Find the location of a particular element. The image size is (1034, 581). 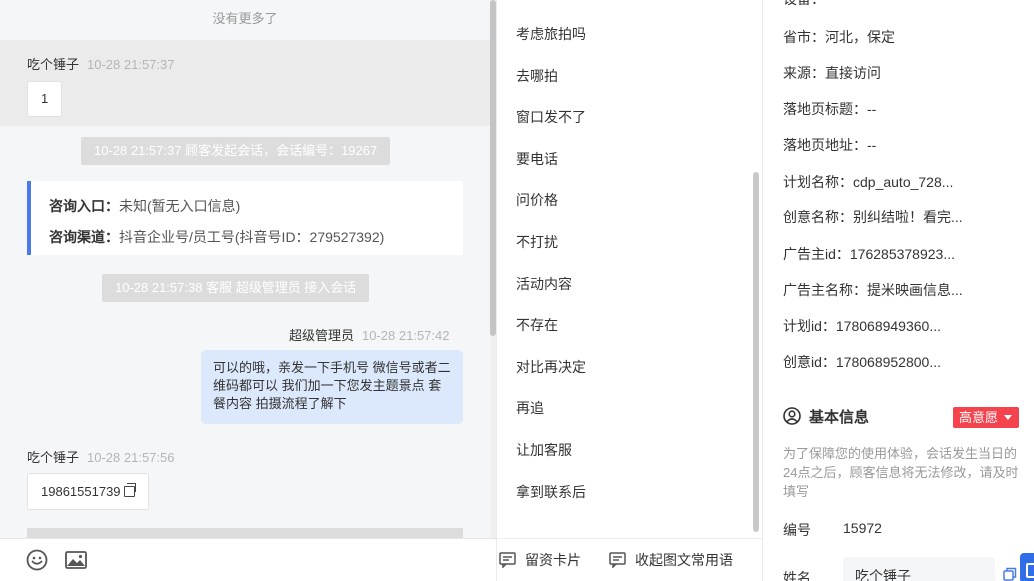

device-attr: 设备： is located at coordinates (804, 4).